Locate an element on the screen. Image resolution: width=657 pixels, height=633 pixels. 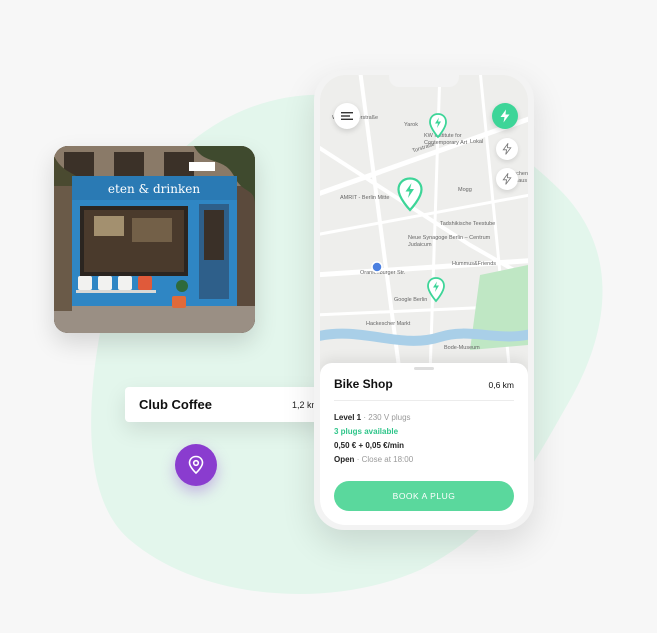
menu-icon is located at coordinates (347, 116).